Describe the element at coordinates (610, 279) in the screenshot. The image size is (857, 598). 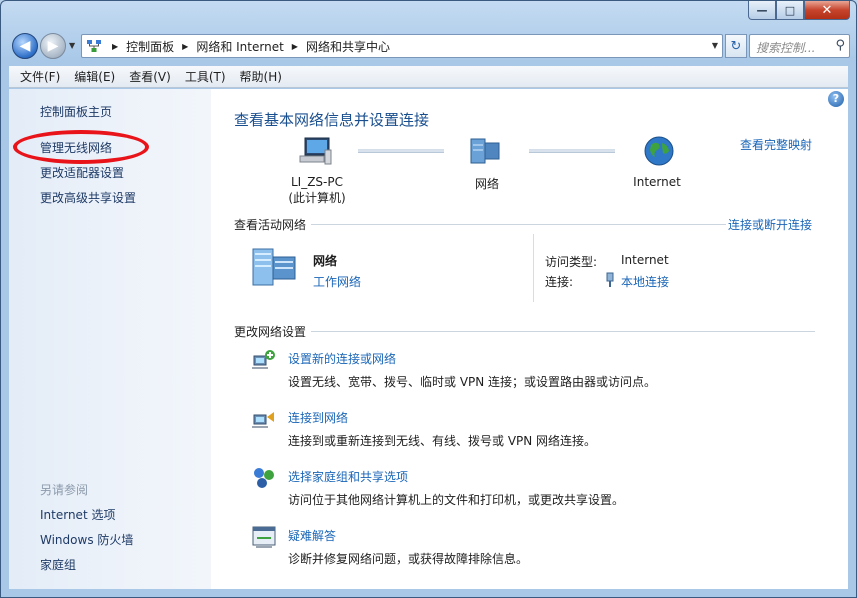
I see `local-connection-icon` at that location.